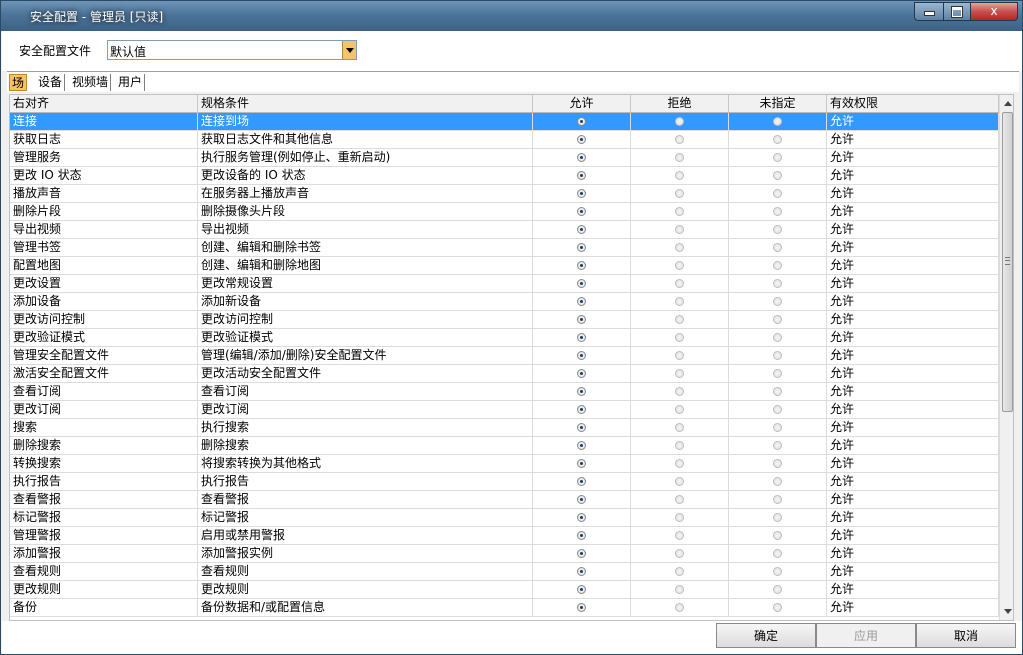 This screenshot has height=655, width=1023. Describe the element at coordinates (18, 82) in the screenshot. I see `tab-site: 场` at that location.